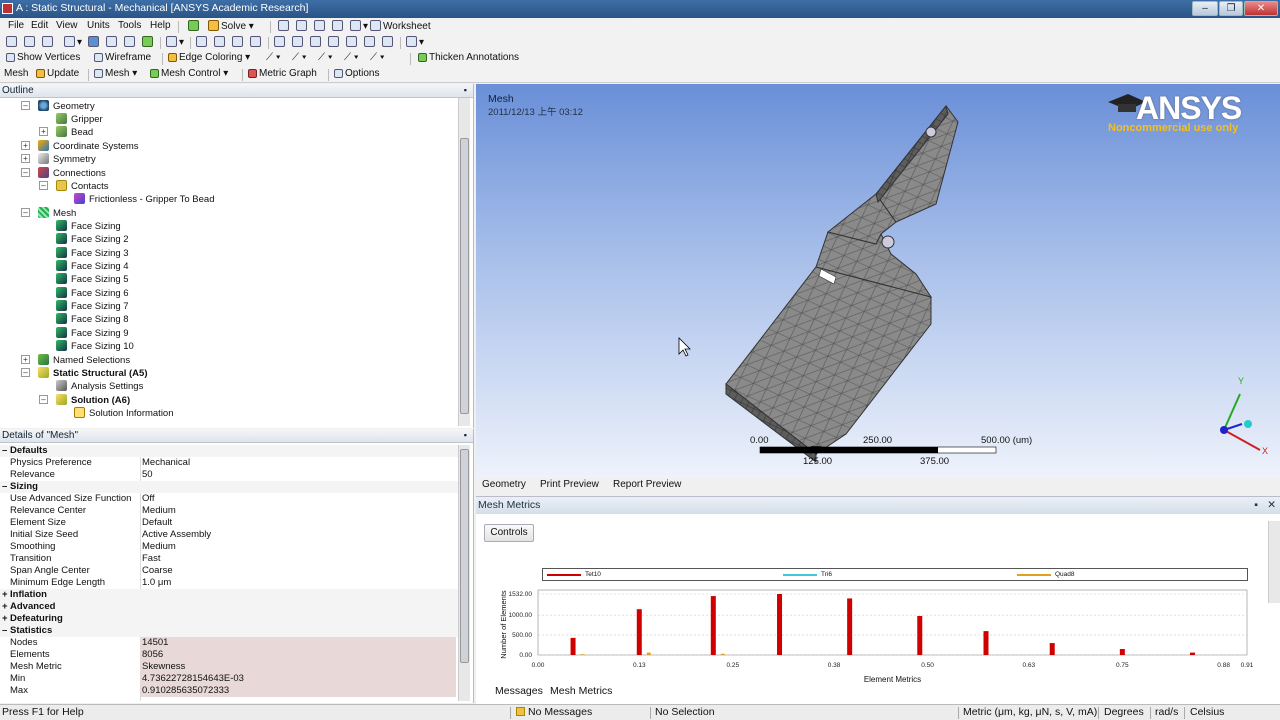  What do you see at coordinates (464, 262) in the screenshot?
I see `outline-scrollbar` at bounding box center [464, 262].